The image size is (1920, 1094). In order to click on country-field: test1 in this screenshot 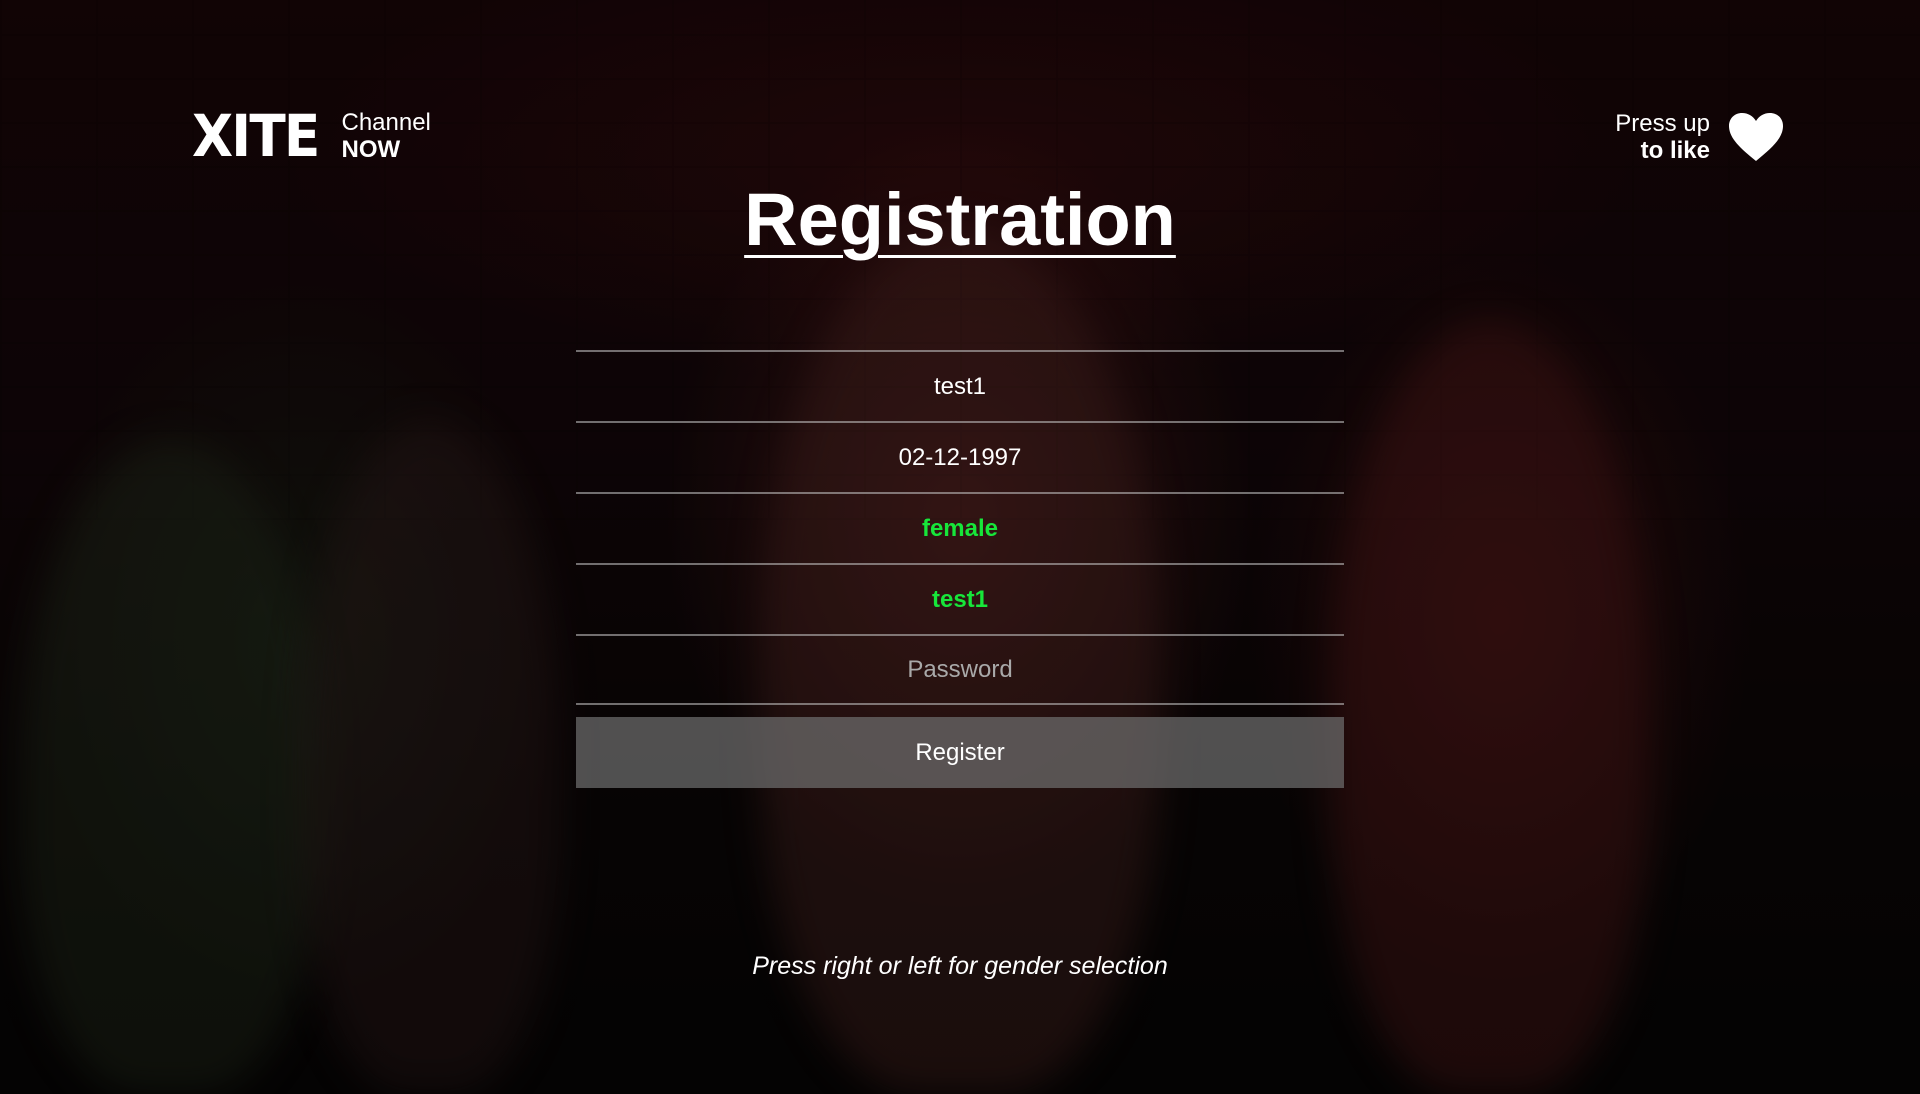, I will do `click(960, 598)`.